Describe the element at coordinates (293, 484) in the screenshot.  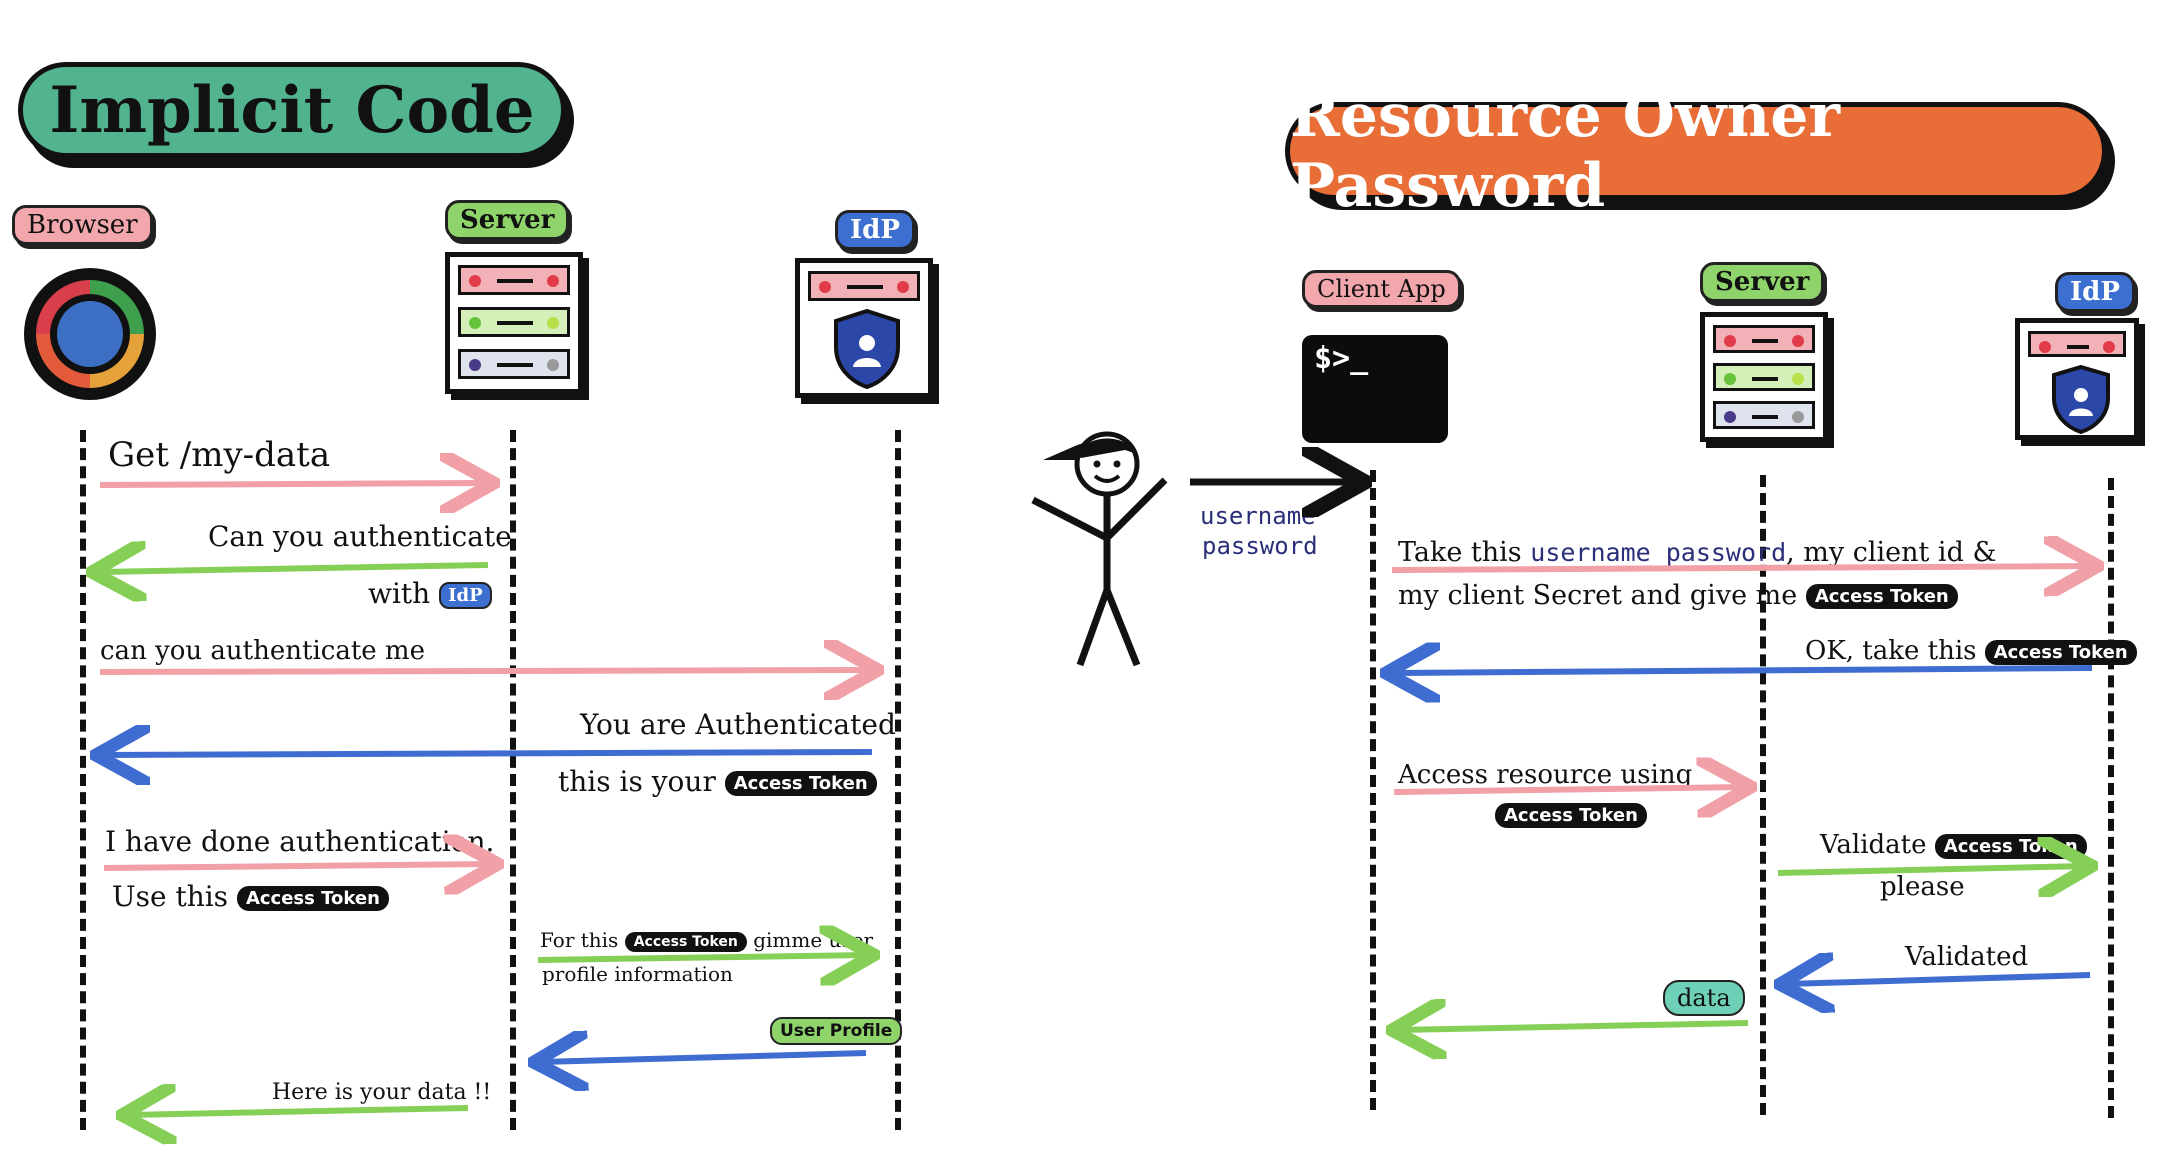
I see `arrow-get-my-data` at that location.